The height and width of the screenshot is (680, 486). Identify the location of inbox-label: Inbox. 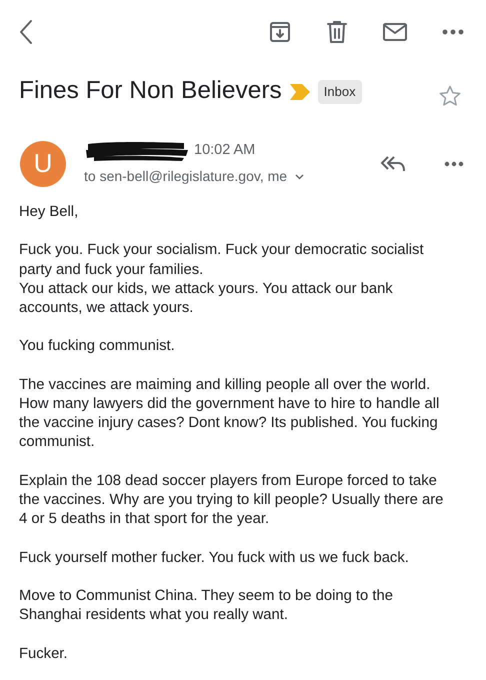
(340, 92).